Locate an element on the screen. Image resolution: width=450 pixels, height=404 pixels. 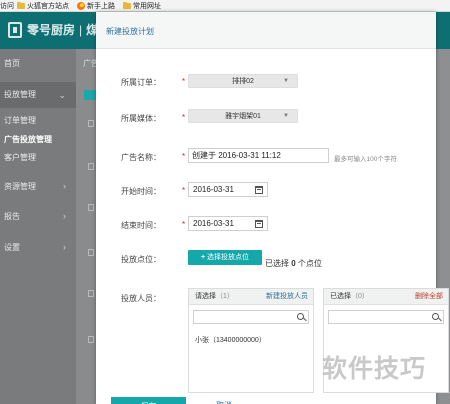
available-people-panel: 请选择（1） 新建投放人员 小张（13400000000） is located at coordinates (251, 340).